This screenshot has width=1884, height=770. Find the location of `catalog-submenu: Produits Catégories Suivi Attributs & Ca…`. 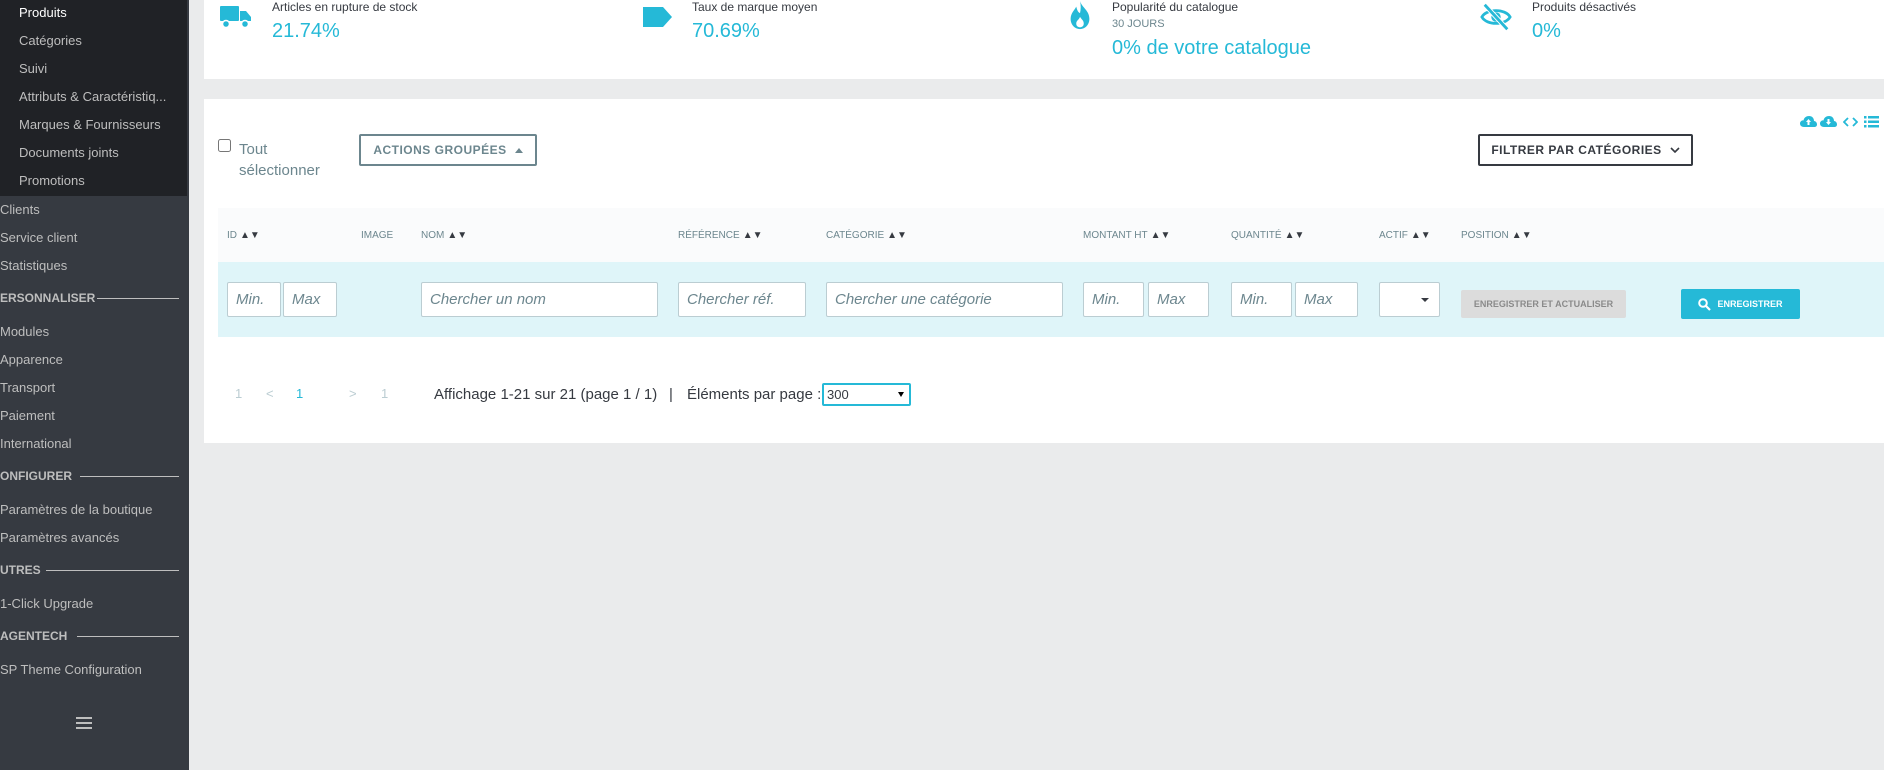

catalog-submenu: Produits Catégories Suivi Attributs & Ca… is located at coordinates (93, 98).